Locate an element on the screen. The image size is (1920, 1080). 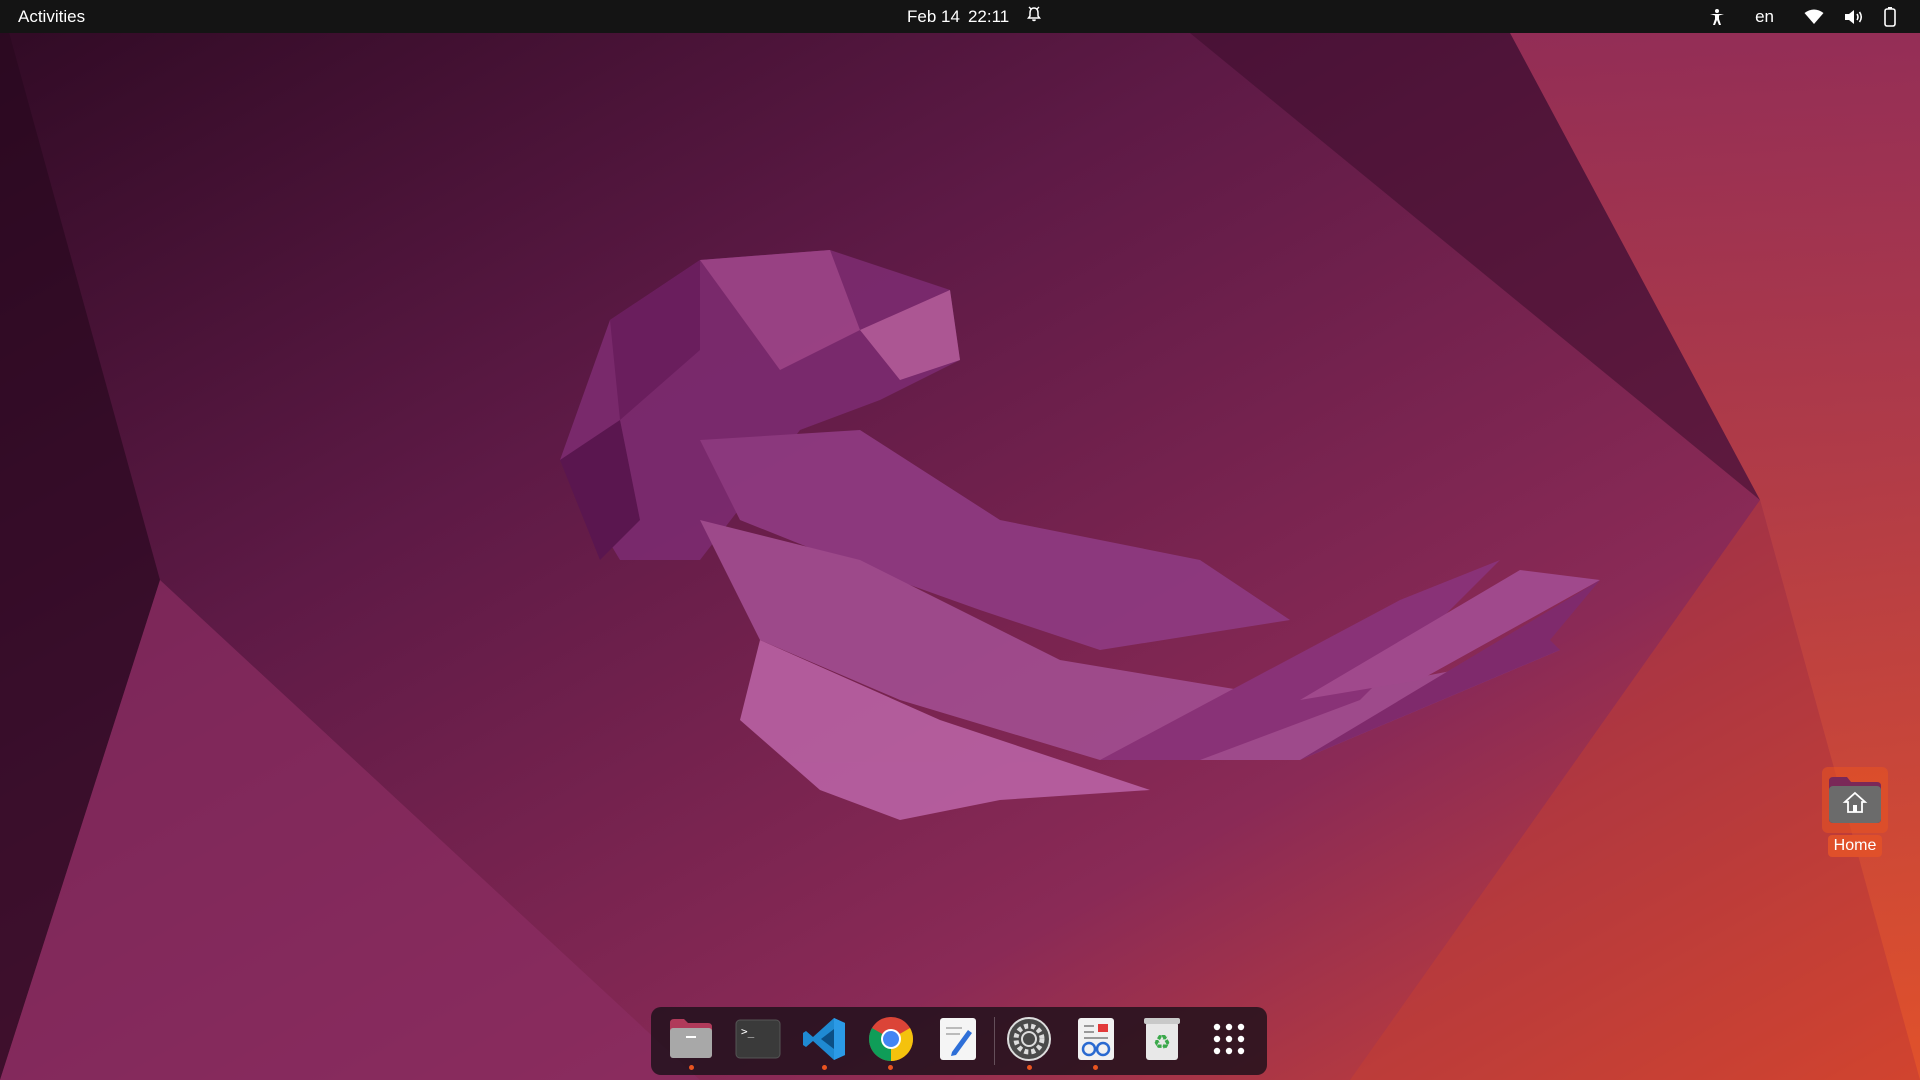
desktop-home-folder: Home is located at coordinates (1855, 814).